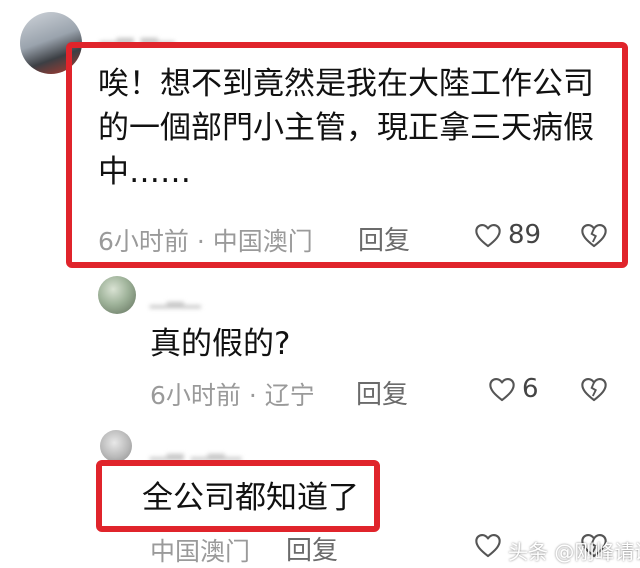  I want to click on comment-meta: 6小时前 · 中国澳门, so click(205, 240).